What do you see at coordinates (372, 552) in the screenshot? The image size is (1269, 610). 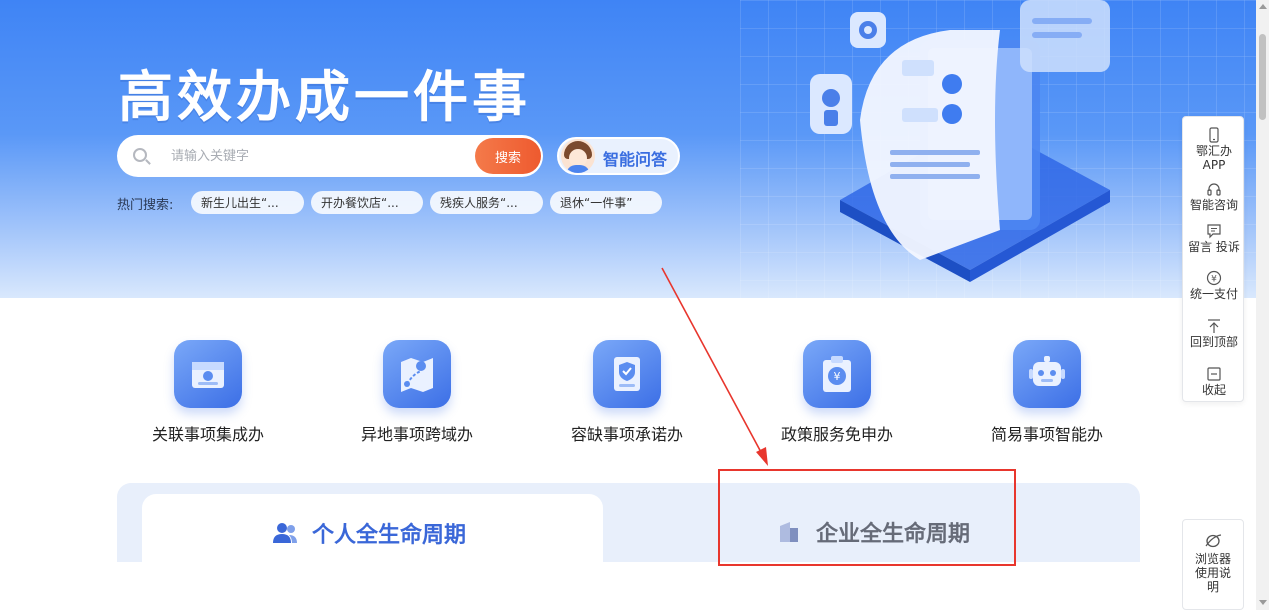 I see `tab-personal-lifecycle: 个人全生命周期` at bounding box center [372, 552].